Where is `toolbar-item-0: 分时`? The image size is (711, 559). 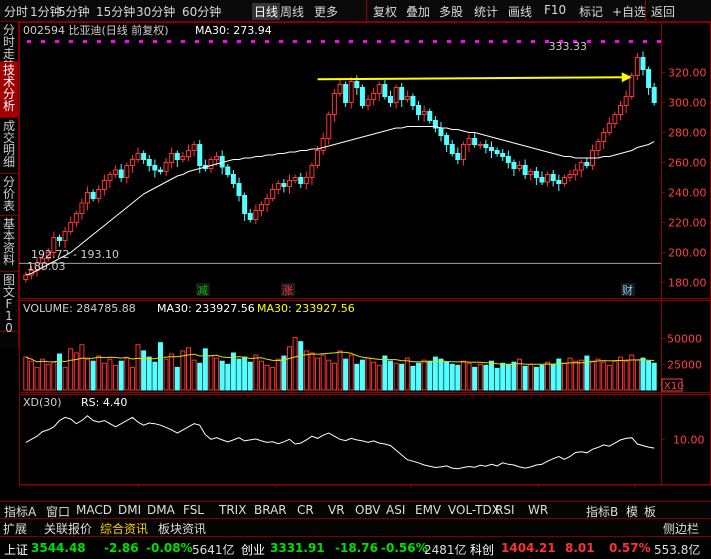
toolbar-item-0: 分时 is located at coordinates (16, 11).